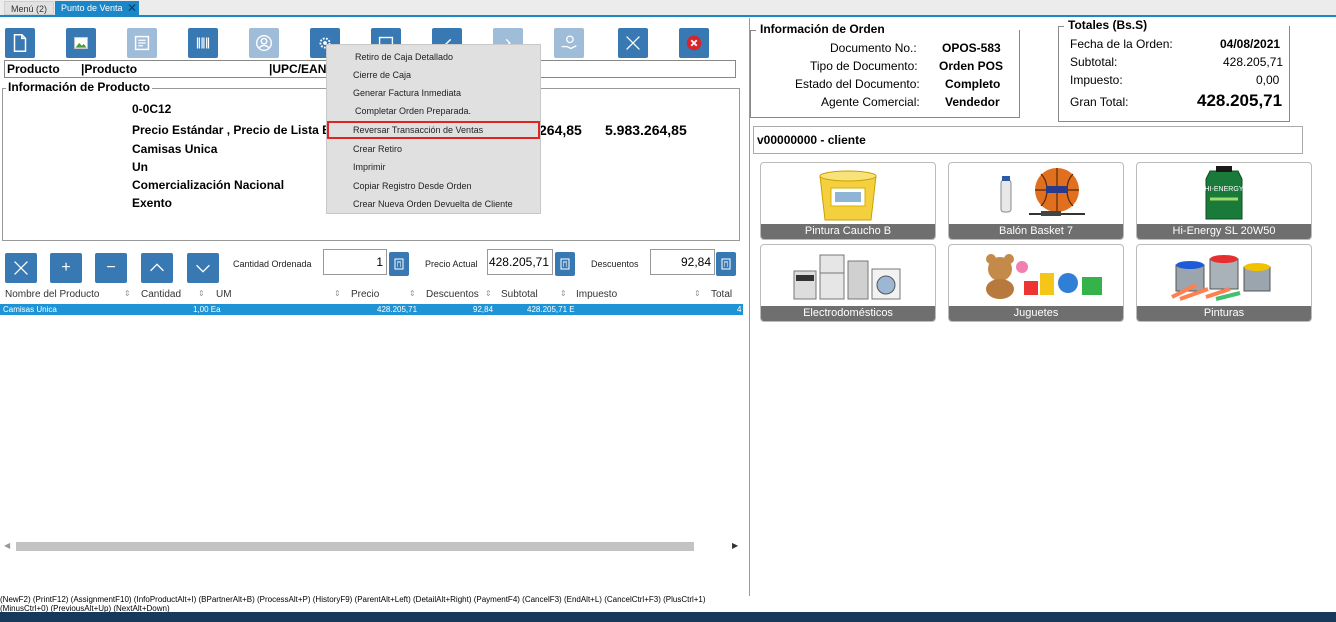 Image resolution: width=1336 pixels, height=622 pixels. I want to click on basketball-icon, so click(1036, 194).